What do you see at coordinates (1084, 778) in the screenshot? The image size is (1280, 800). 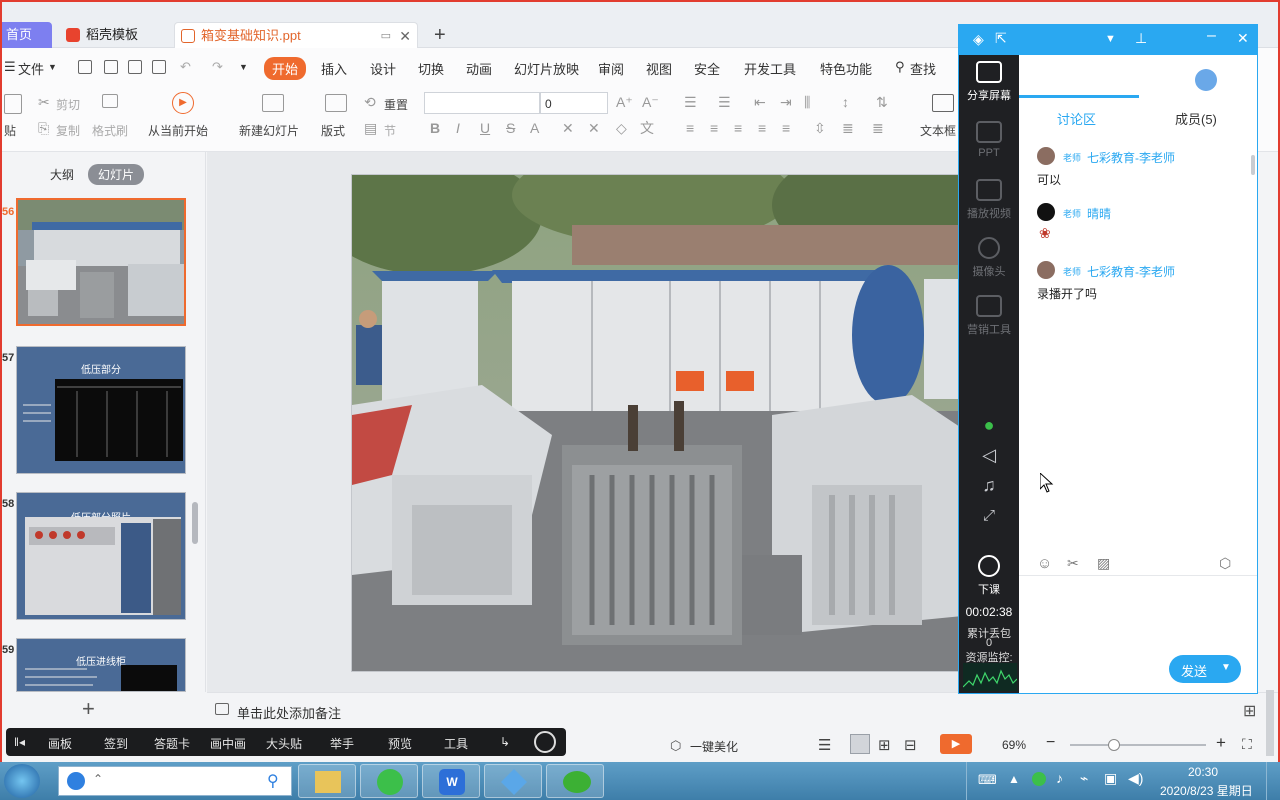 I see `power-plug-icon: ⌁` at bounding box center [1084, 778].